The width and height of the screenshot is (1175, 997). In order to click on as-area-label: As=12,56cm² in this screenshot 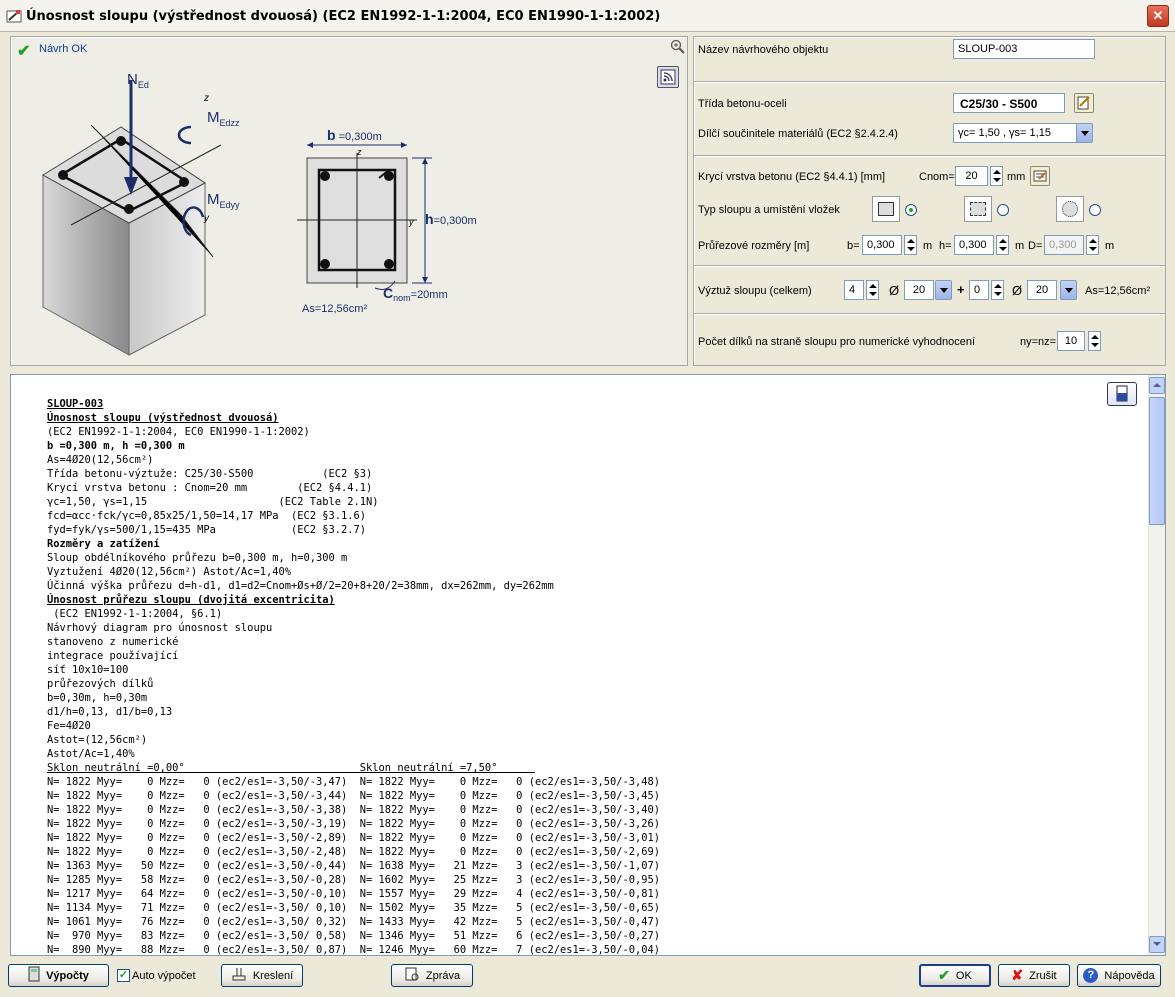, I will do `click(335, 309)`.